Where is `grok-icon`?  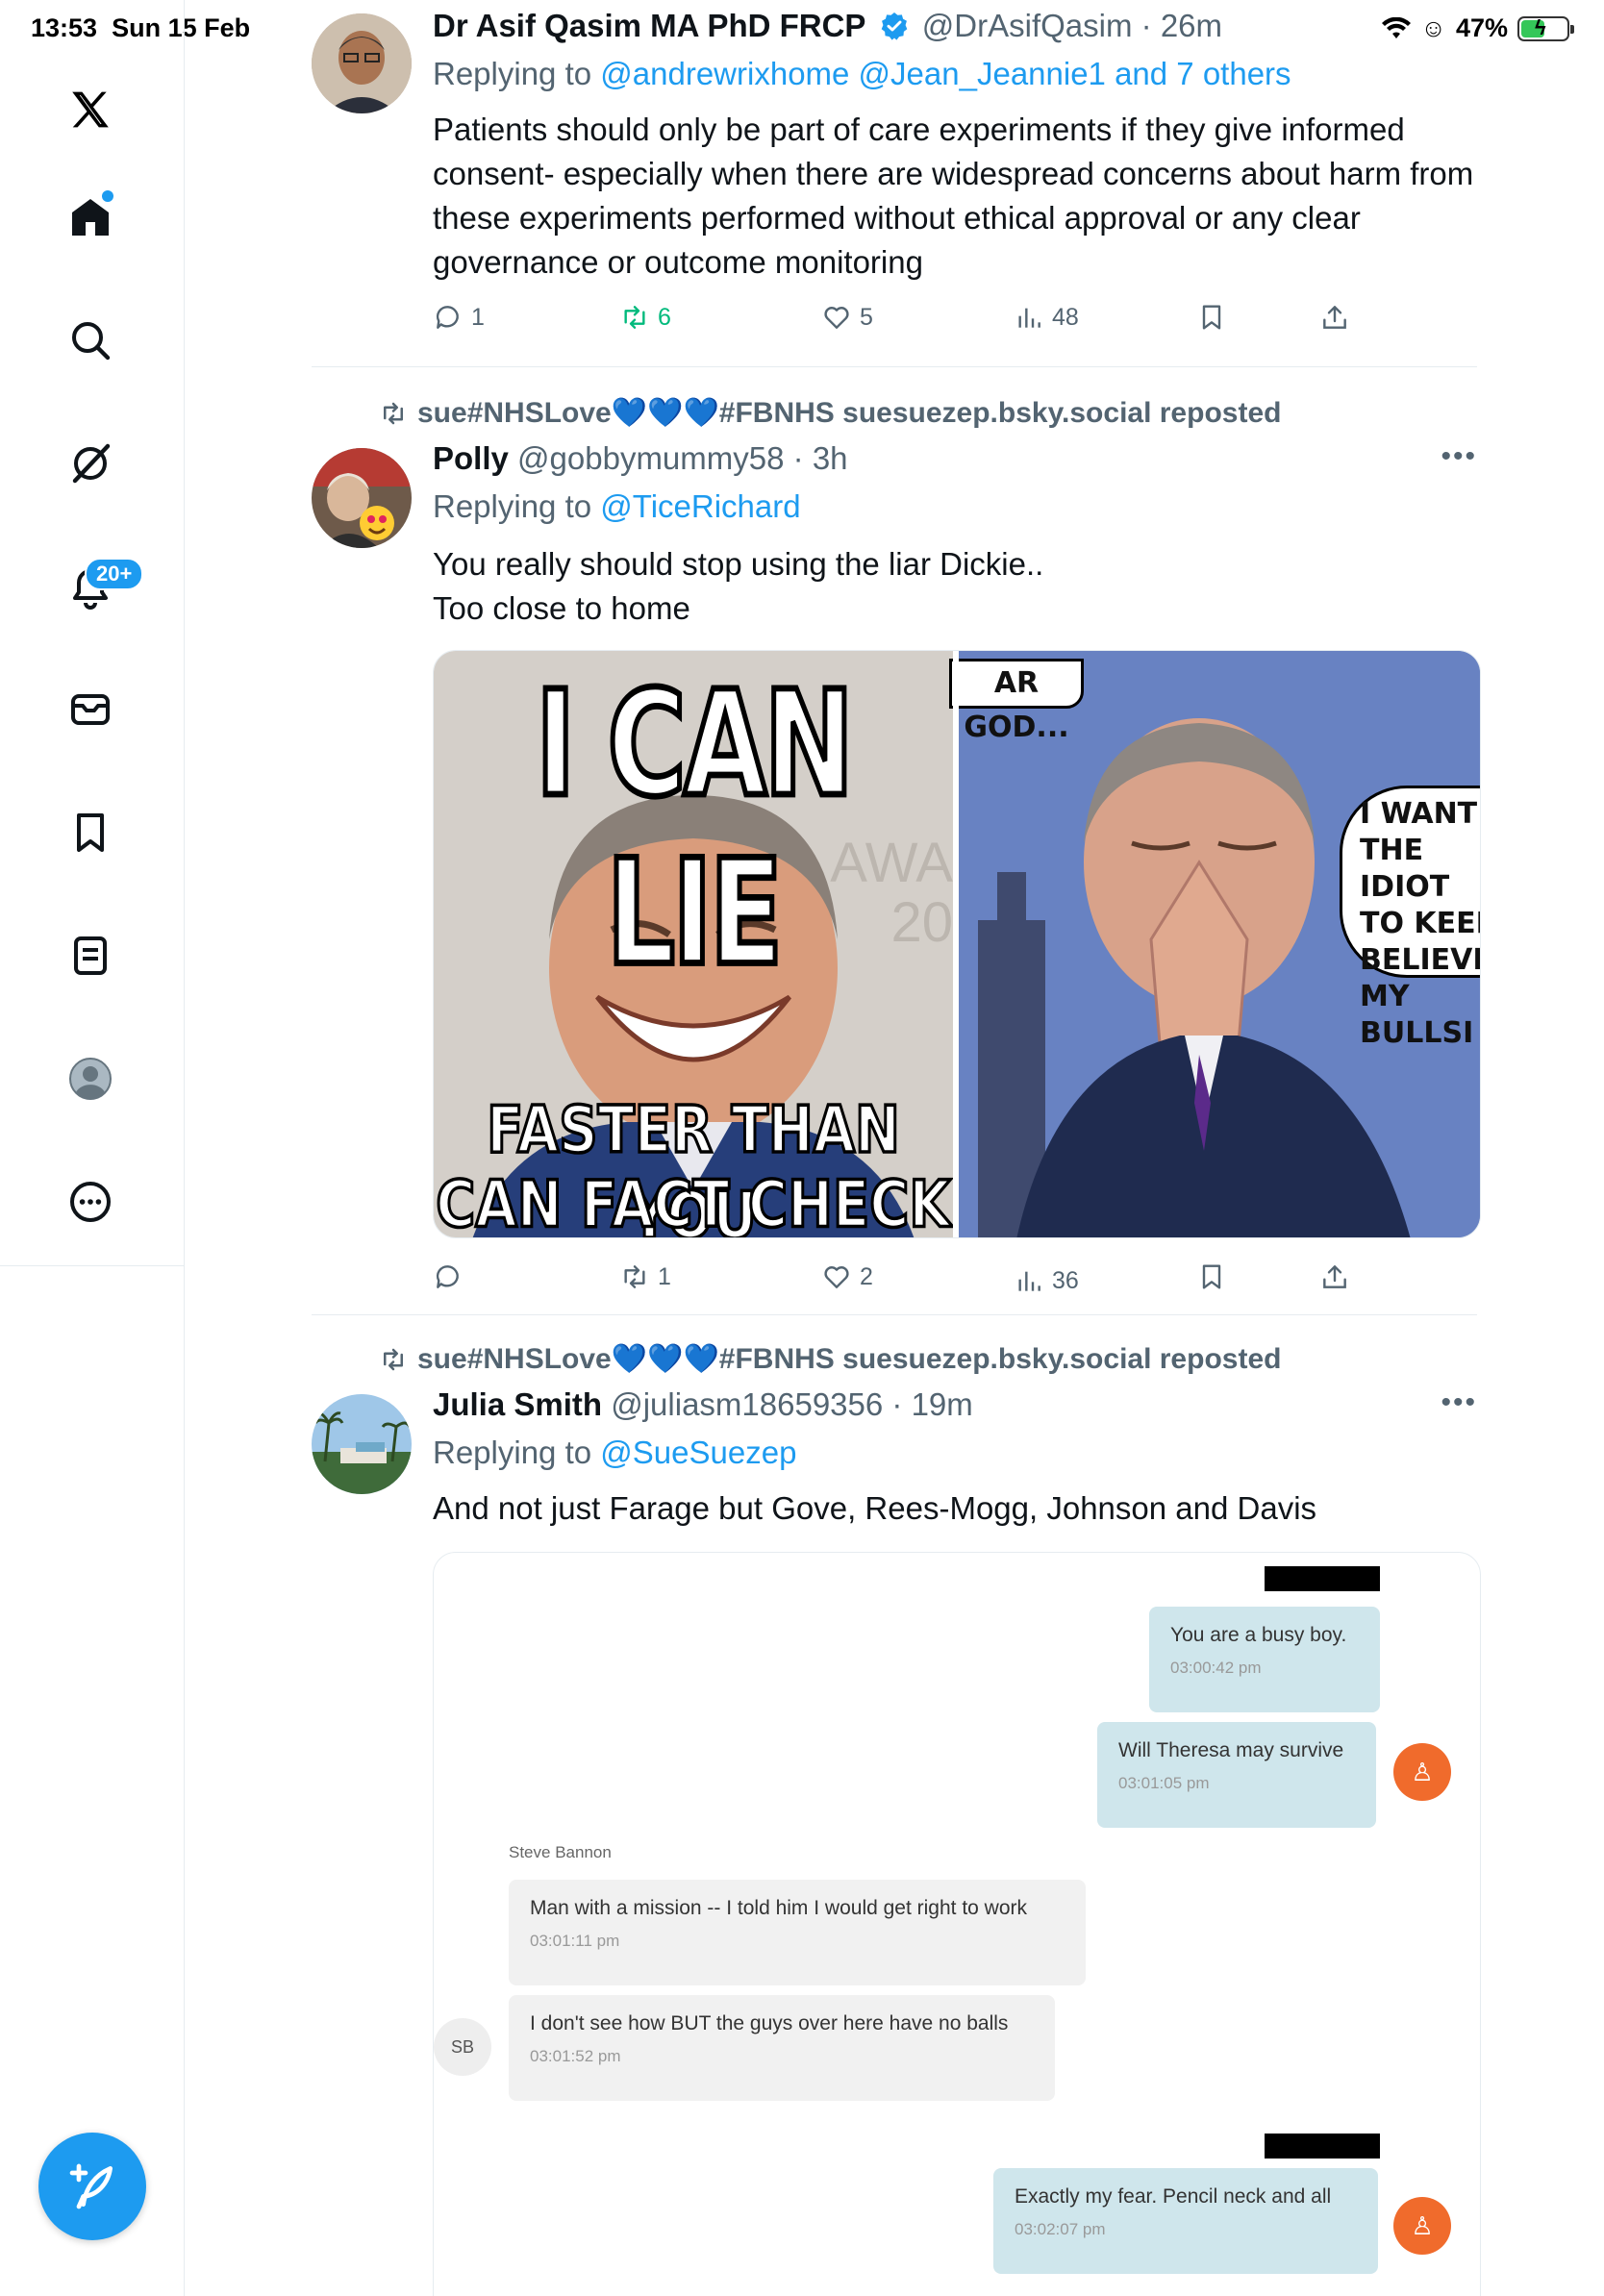 grok-icon is located at coordinates (90, 463).